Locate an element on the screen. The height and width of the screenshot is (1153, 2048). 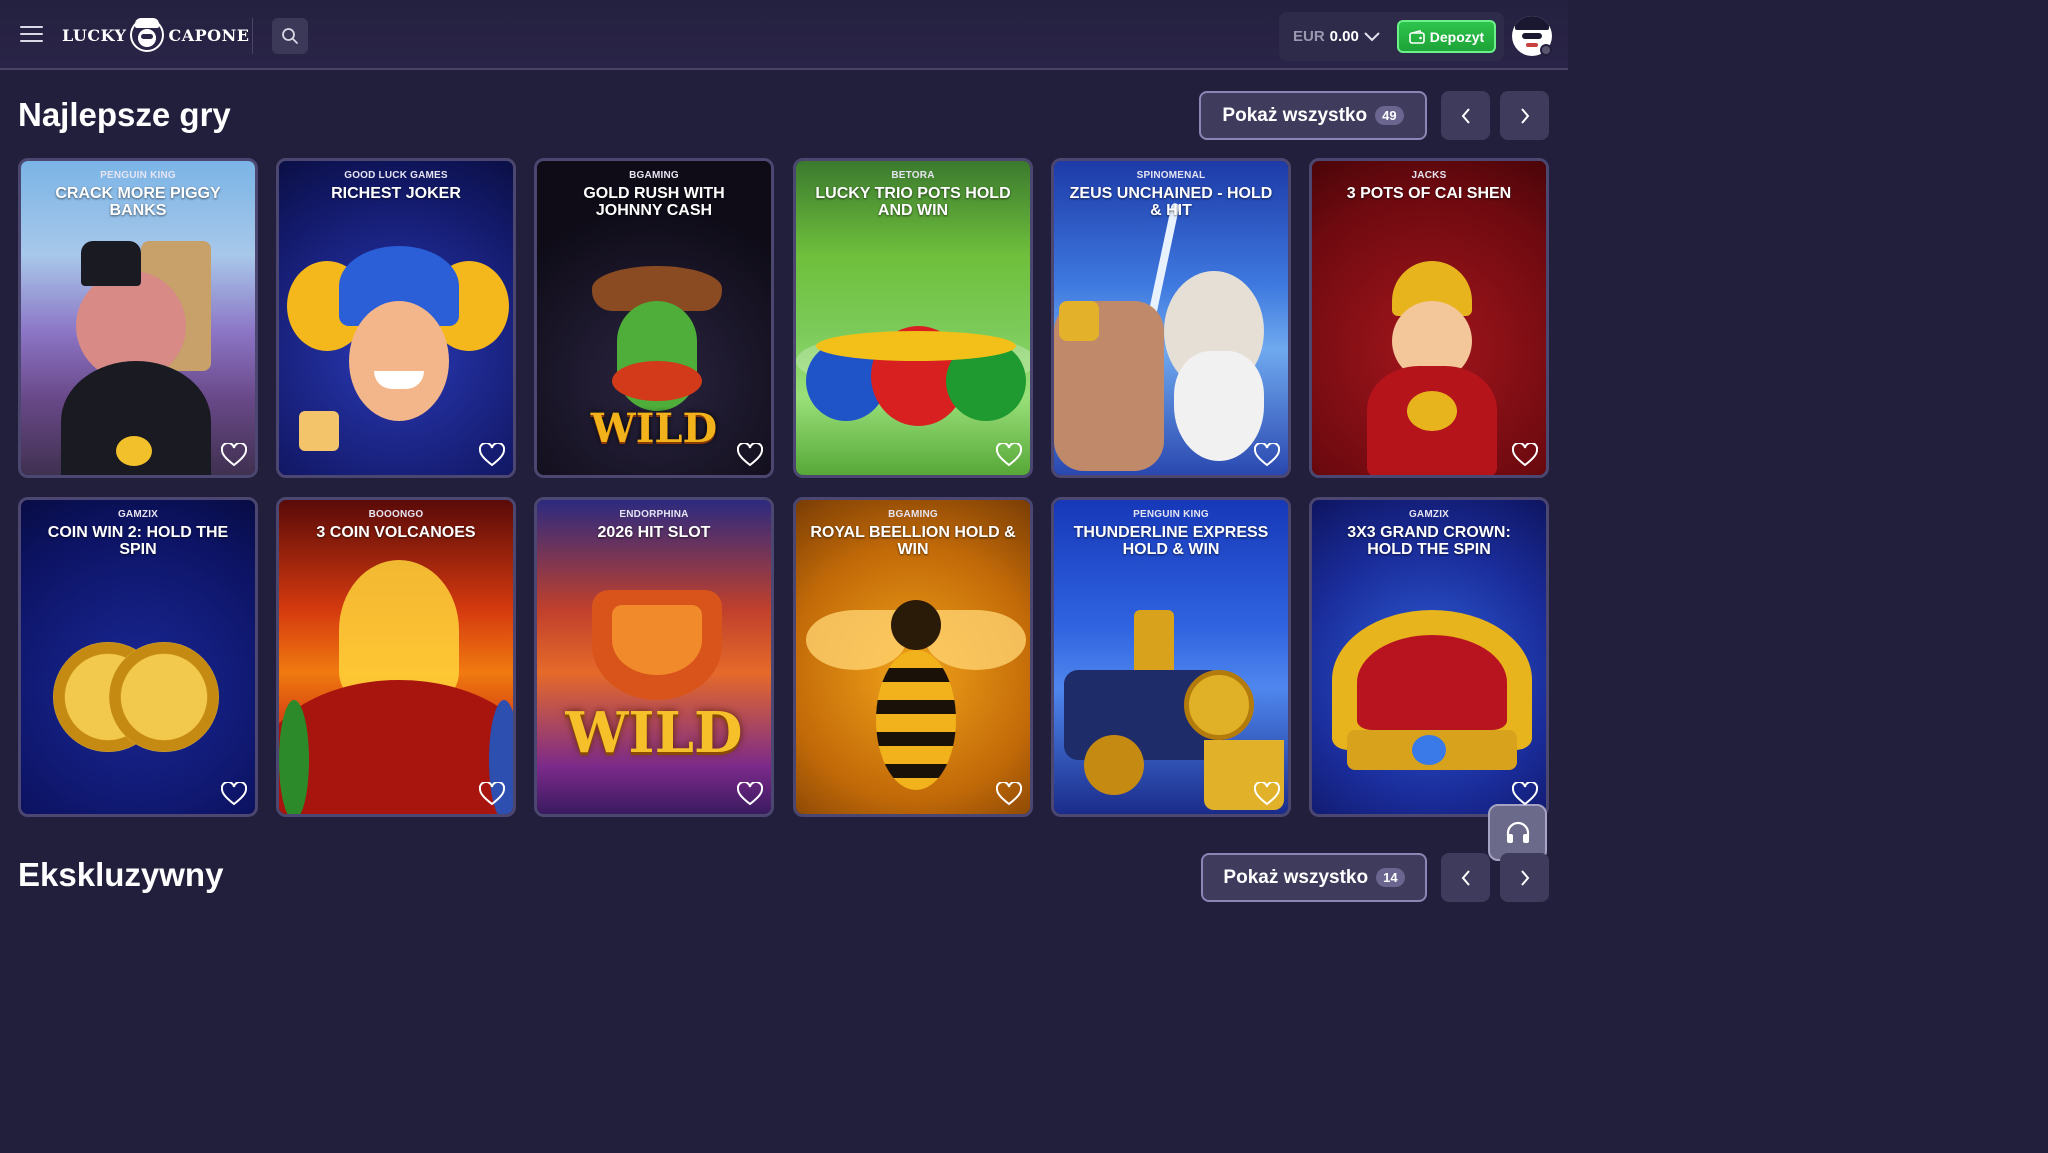
game-card: ENDORPHINA 2026 HIT SLOT WILD is located at coordinates (654, 657).